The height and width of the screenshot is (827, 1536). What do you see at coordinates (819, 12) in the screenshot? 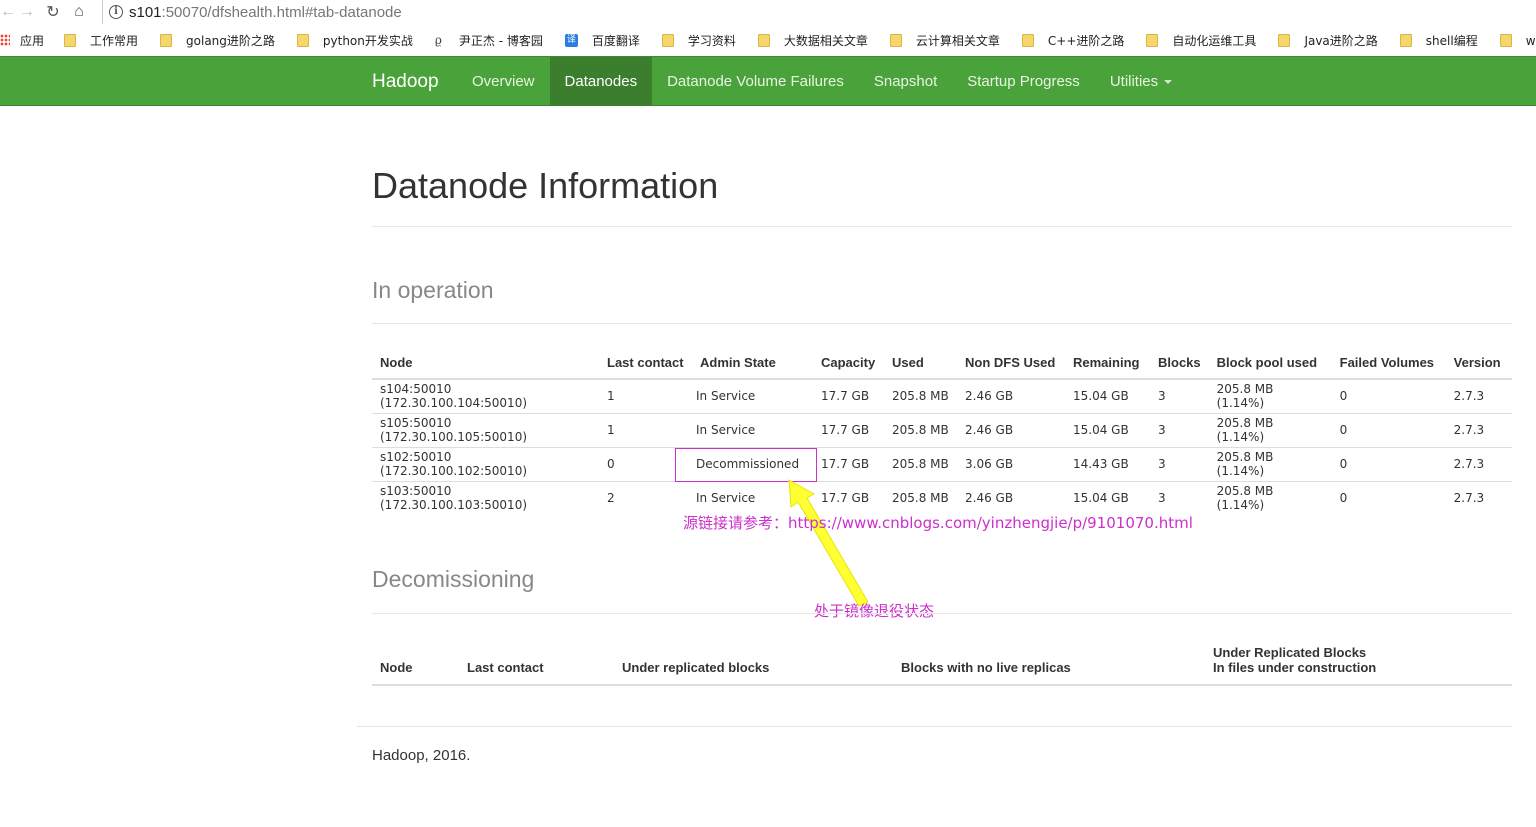
I see `address-bar: i s101:50070/dfshealth.html#tab-datanode` at bounding box center [819, 12].